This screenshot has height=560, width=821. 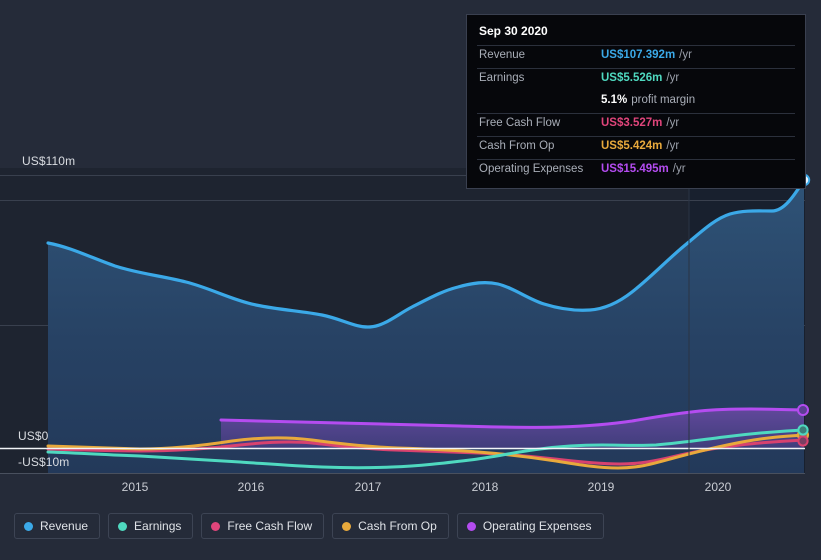 I want to click on tooltip-value-free-cash-flow: US$3.527m, so click(x=632, y=123).